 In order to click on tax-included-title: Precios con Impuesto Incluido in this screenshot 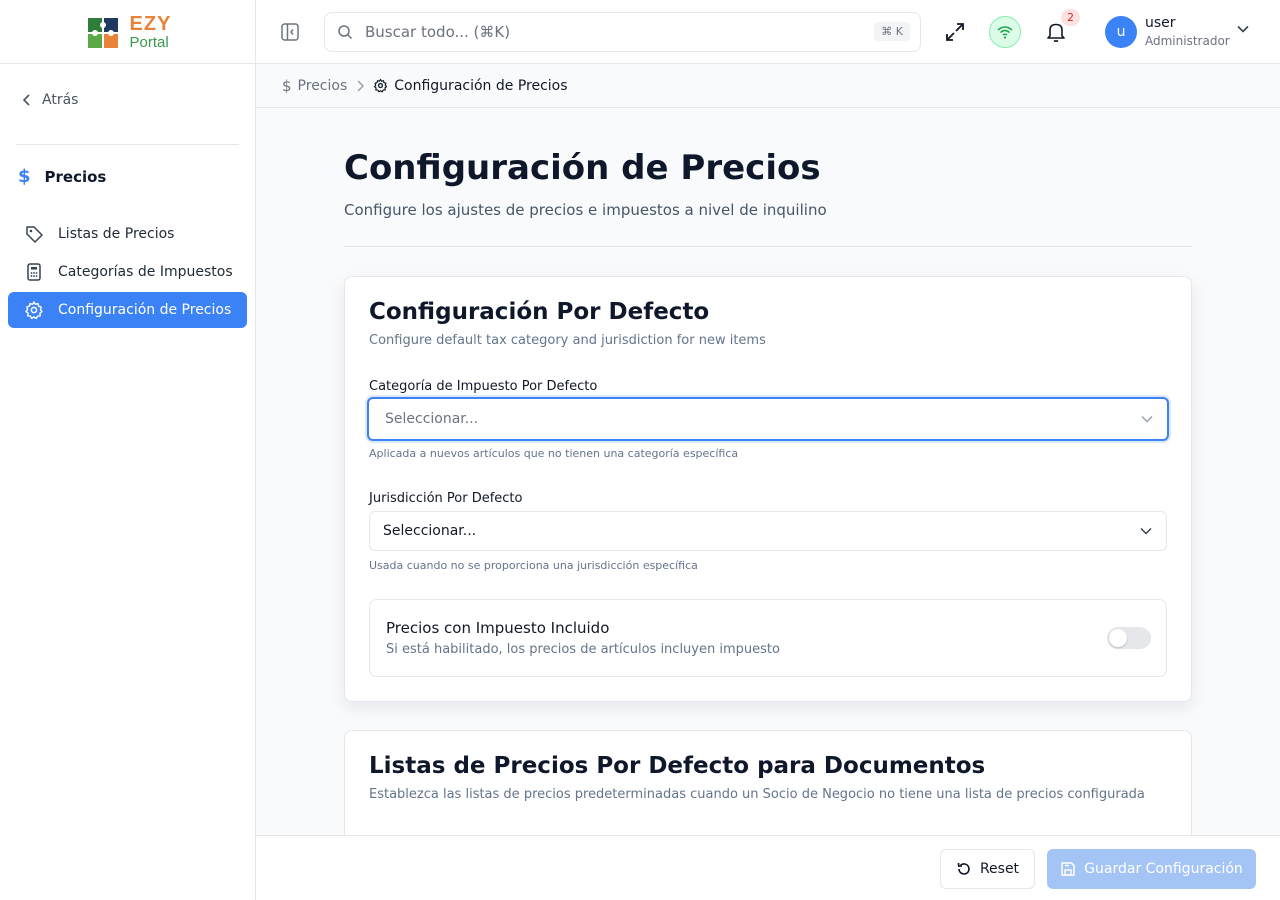, I will do `click(498, 628)`.